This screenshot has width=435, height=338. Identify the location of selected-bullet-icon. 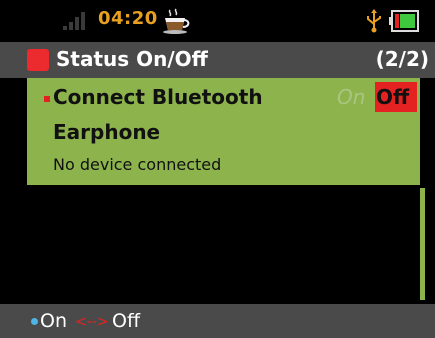
(47, 99).